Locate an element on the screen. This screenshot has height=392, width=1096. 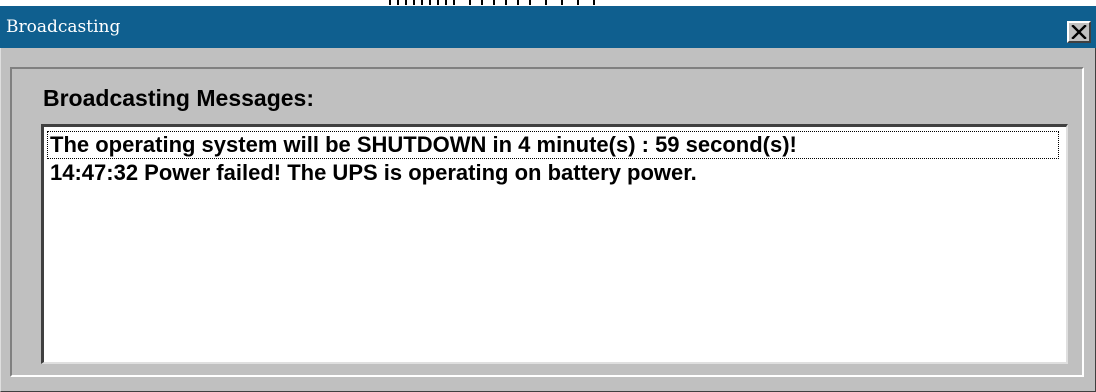
close-button is located at coordinates (1079, 32).